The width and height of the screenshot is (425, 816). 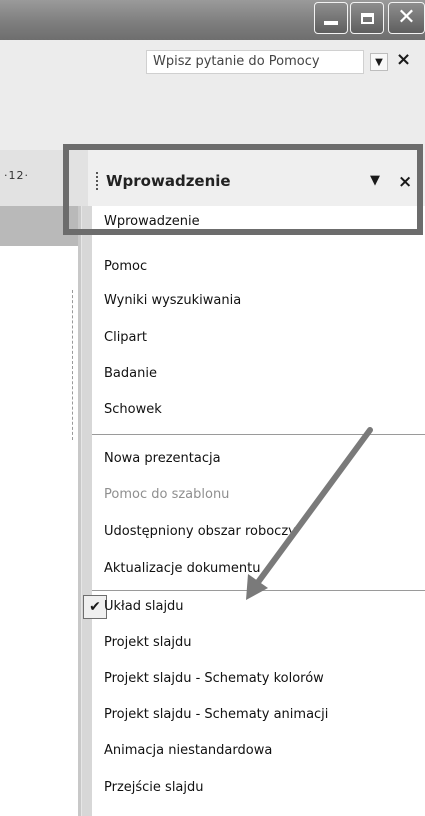 I want to click on minimize-icon, so click(x=331, y=23).